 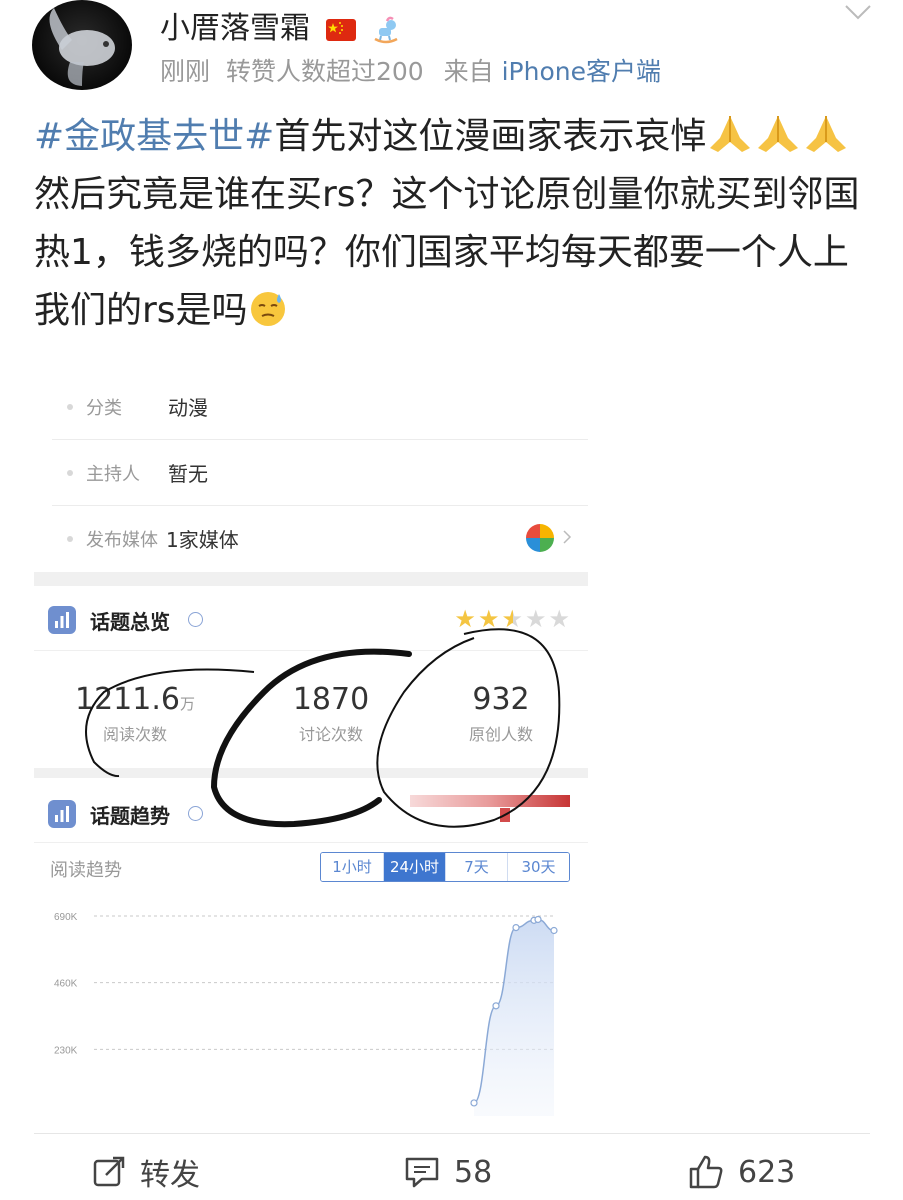 What do you see at coordinates (473, 1172) in the screenshot?
I see `comment-count: 58` at bounding box center [473, 1172].